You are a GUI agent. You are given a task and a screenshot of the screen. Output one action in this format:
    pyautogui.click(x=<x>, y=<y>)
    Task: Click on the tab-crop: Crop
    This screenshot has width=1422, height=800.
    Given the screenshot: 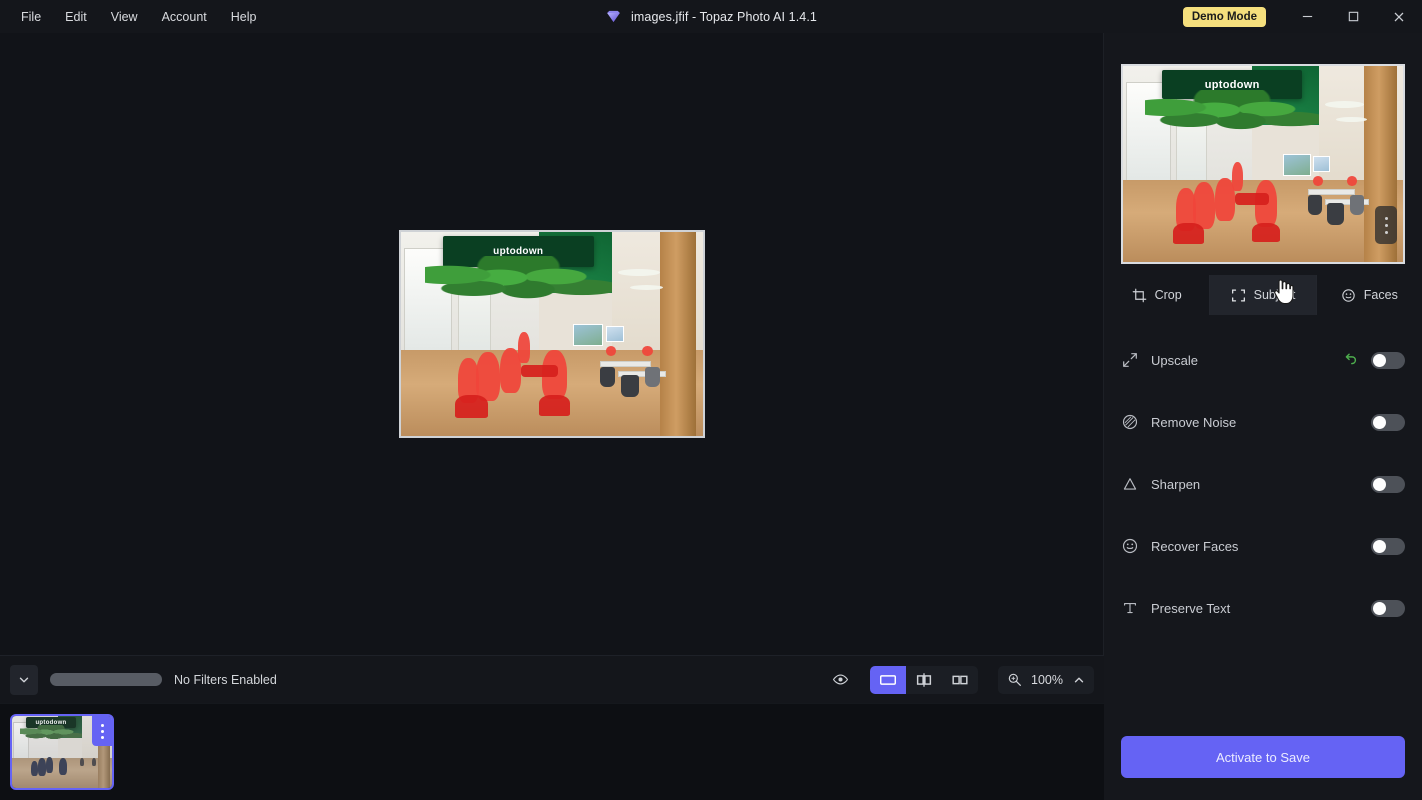 What is the action you would take?
    pyautogui.click(x=1157, y=295)
    